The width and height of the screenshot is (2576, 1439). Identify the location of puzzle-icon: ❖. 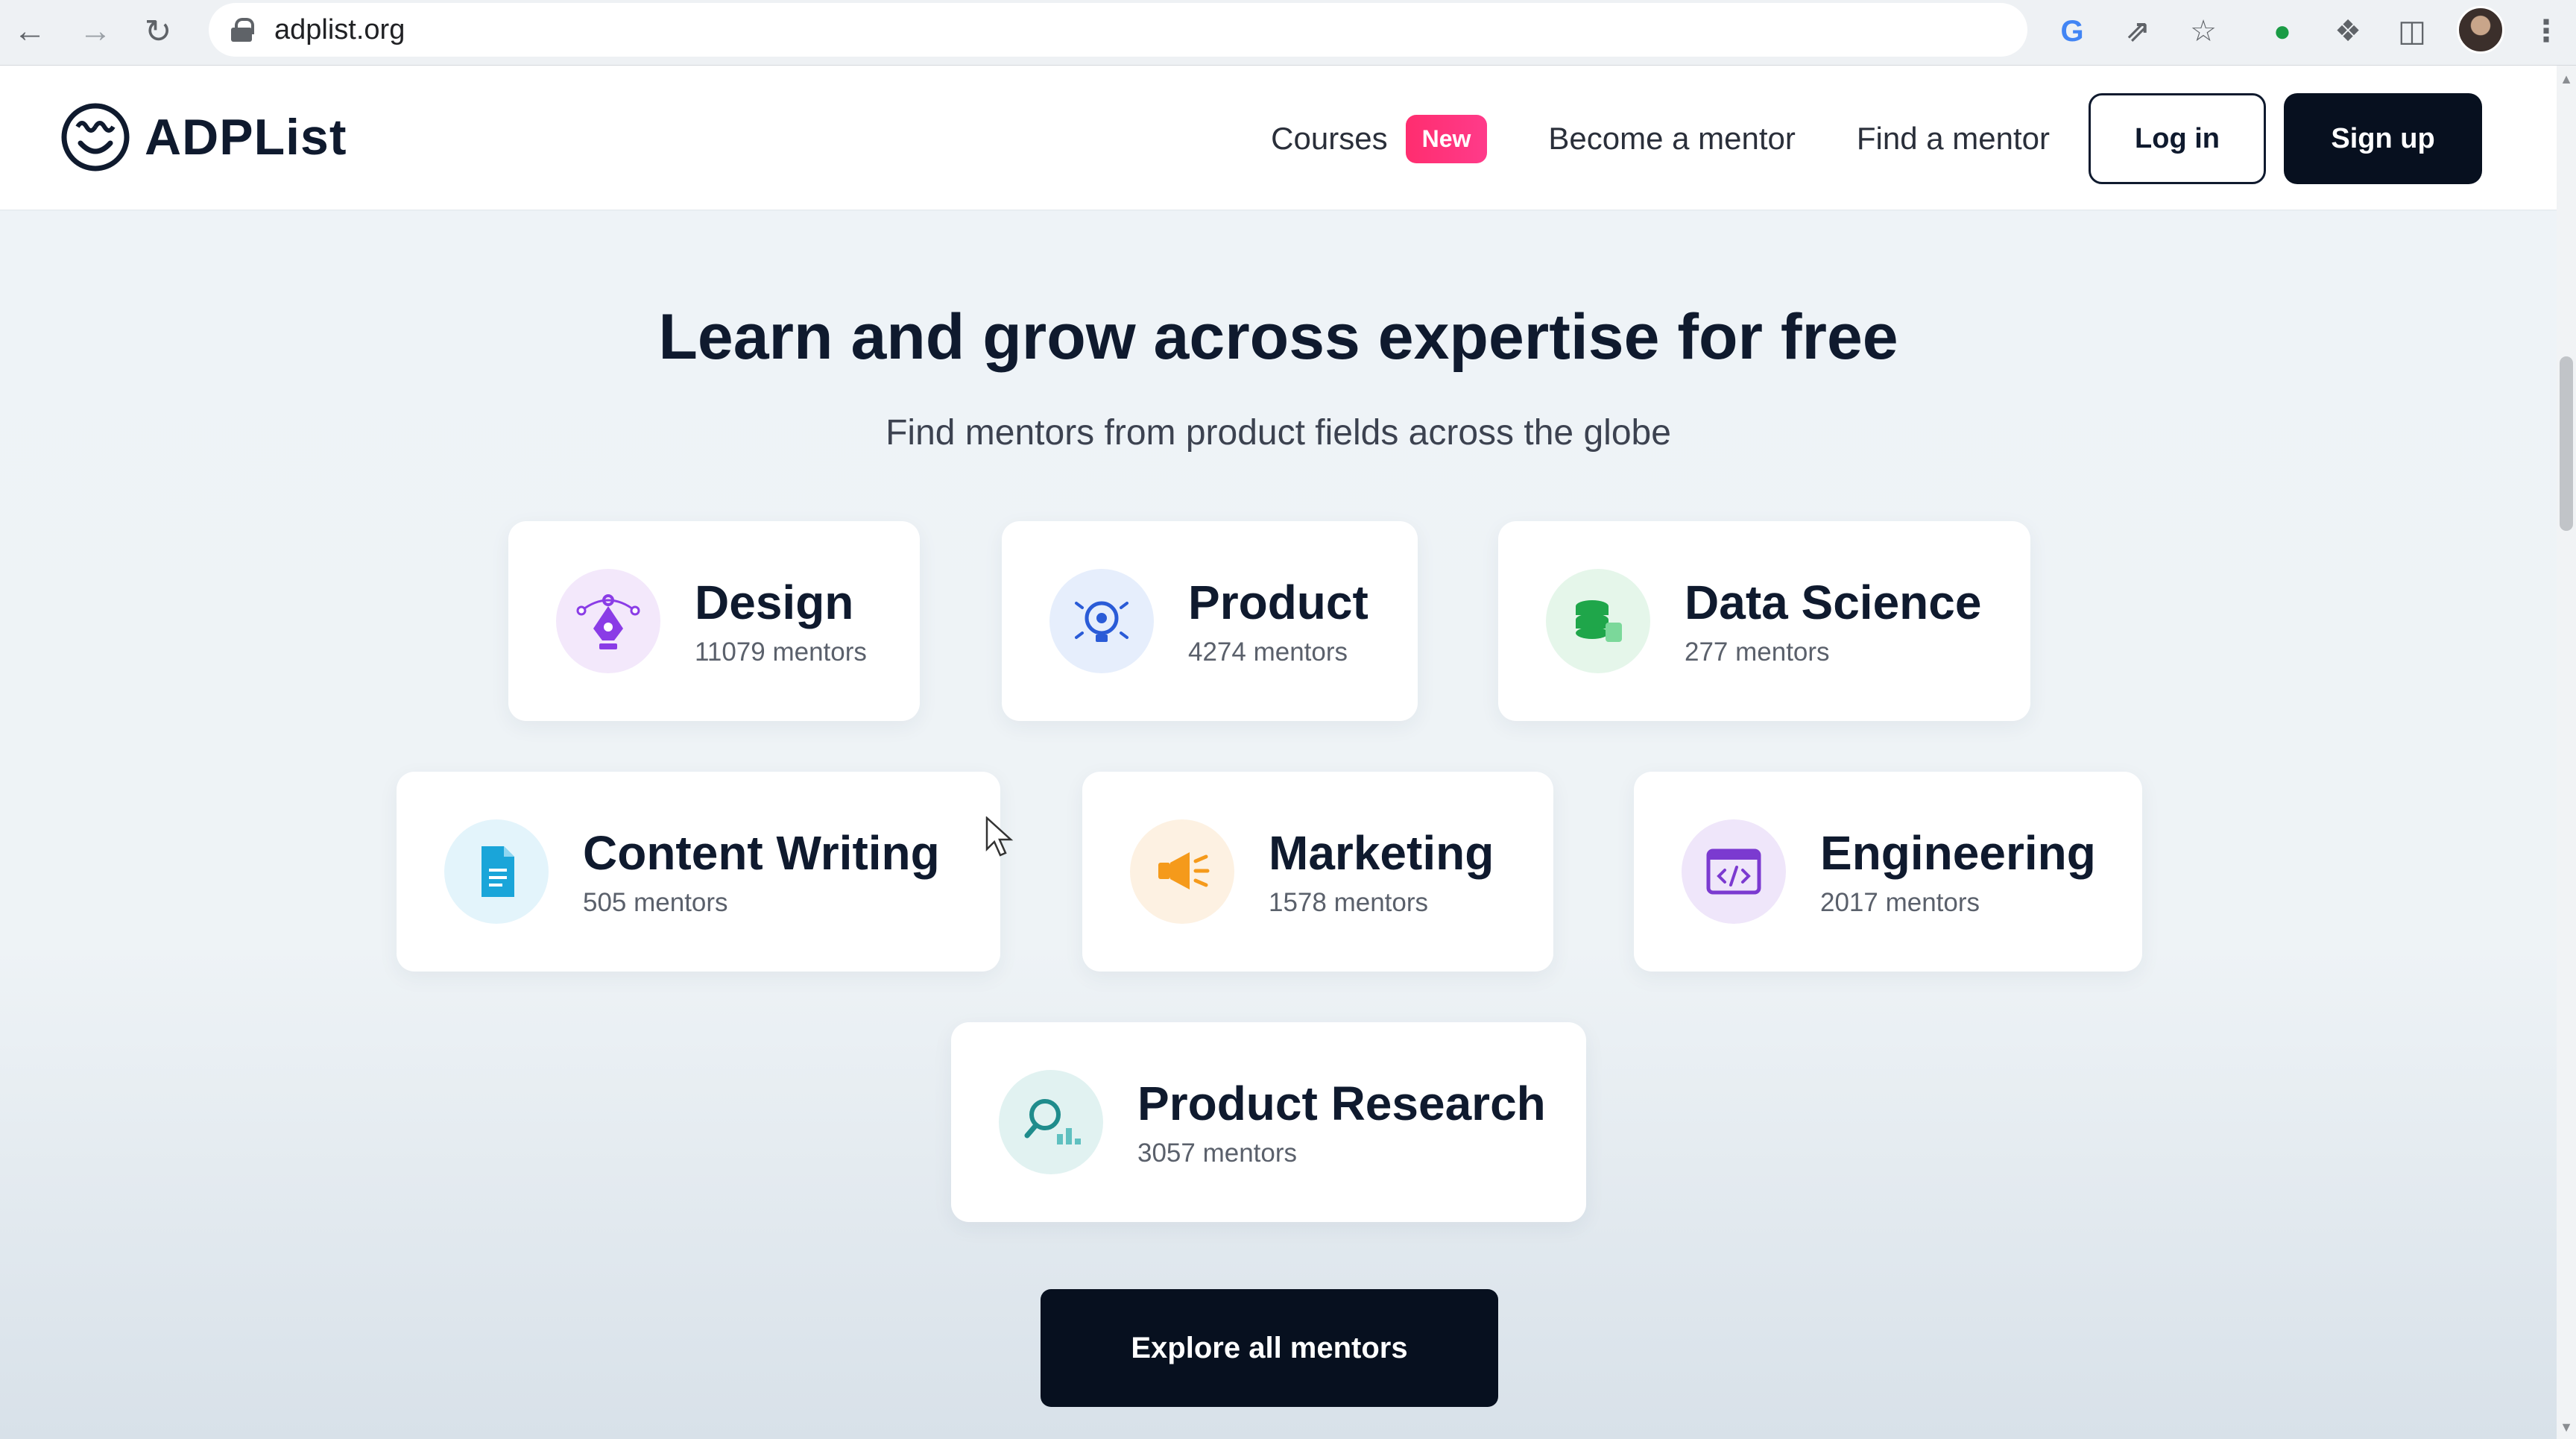
(2348, 31).